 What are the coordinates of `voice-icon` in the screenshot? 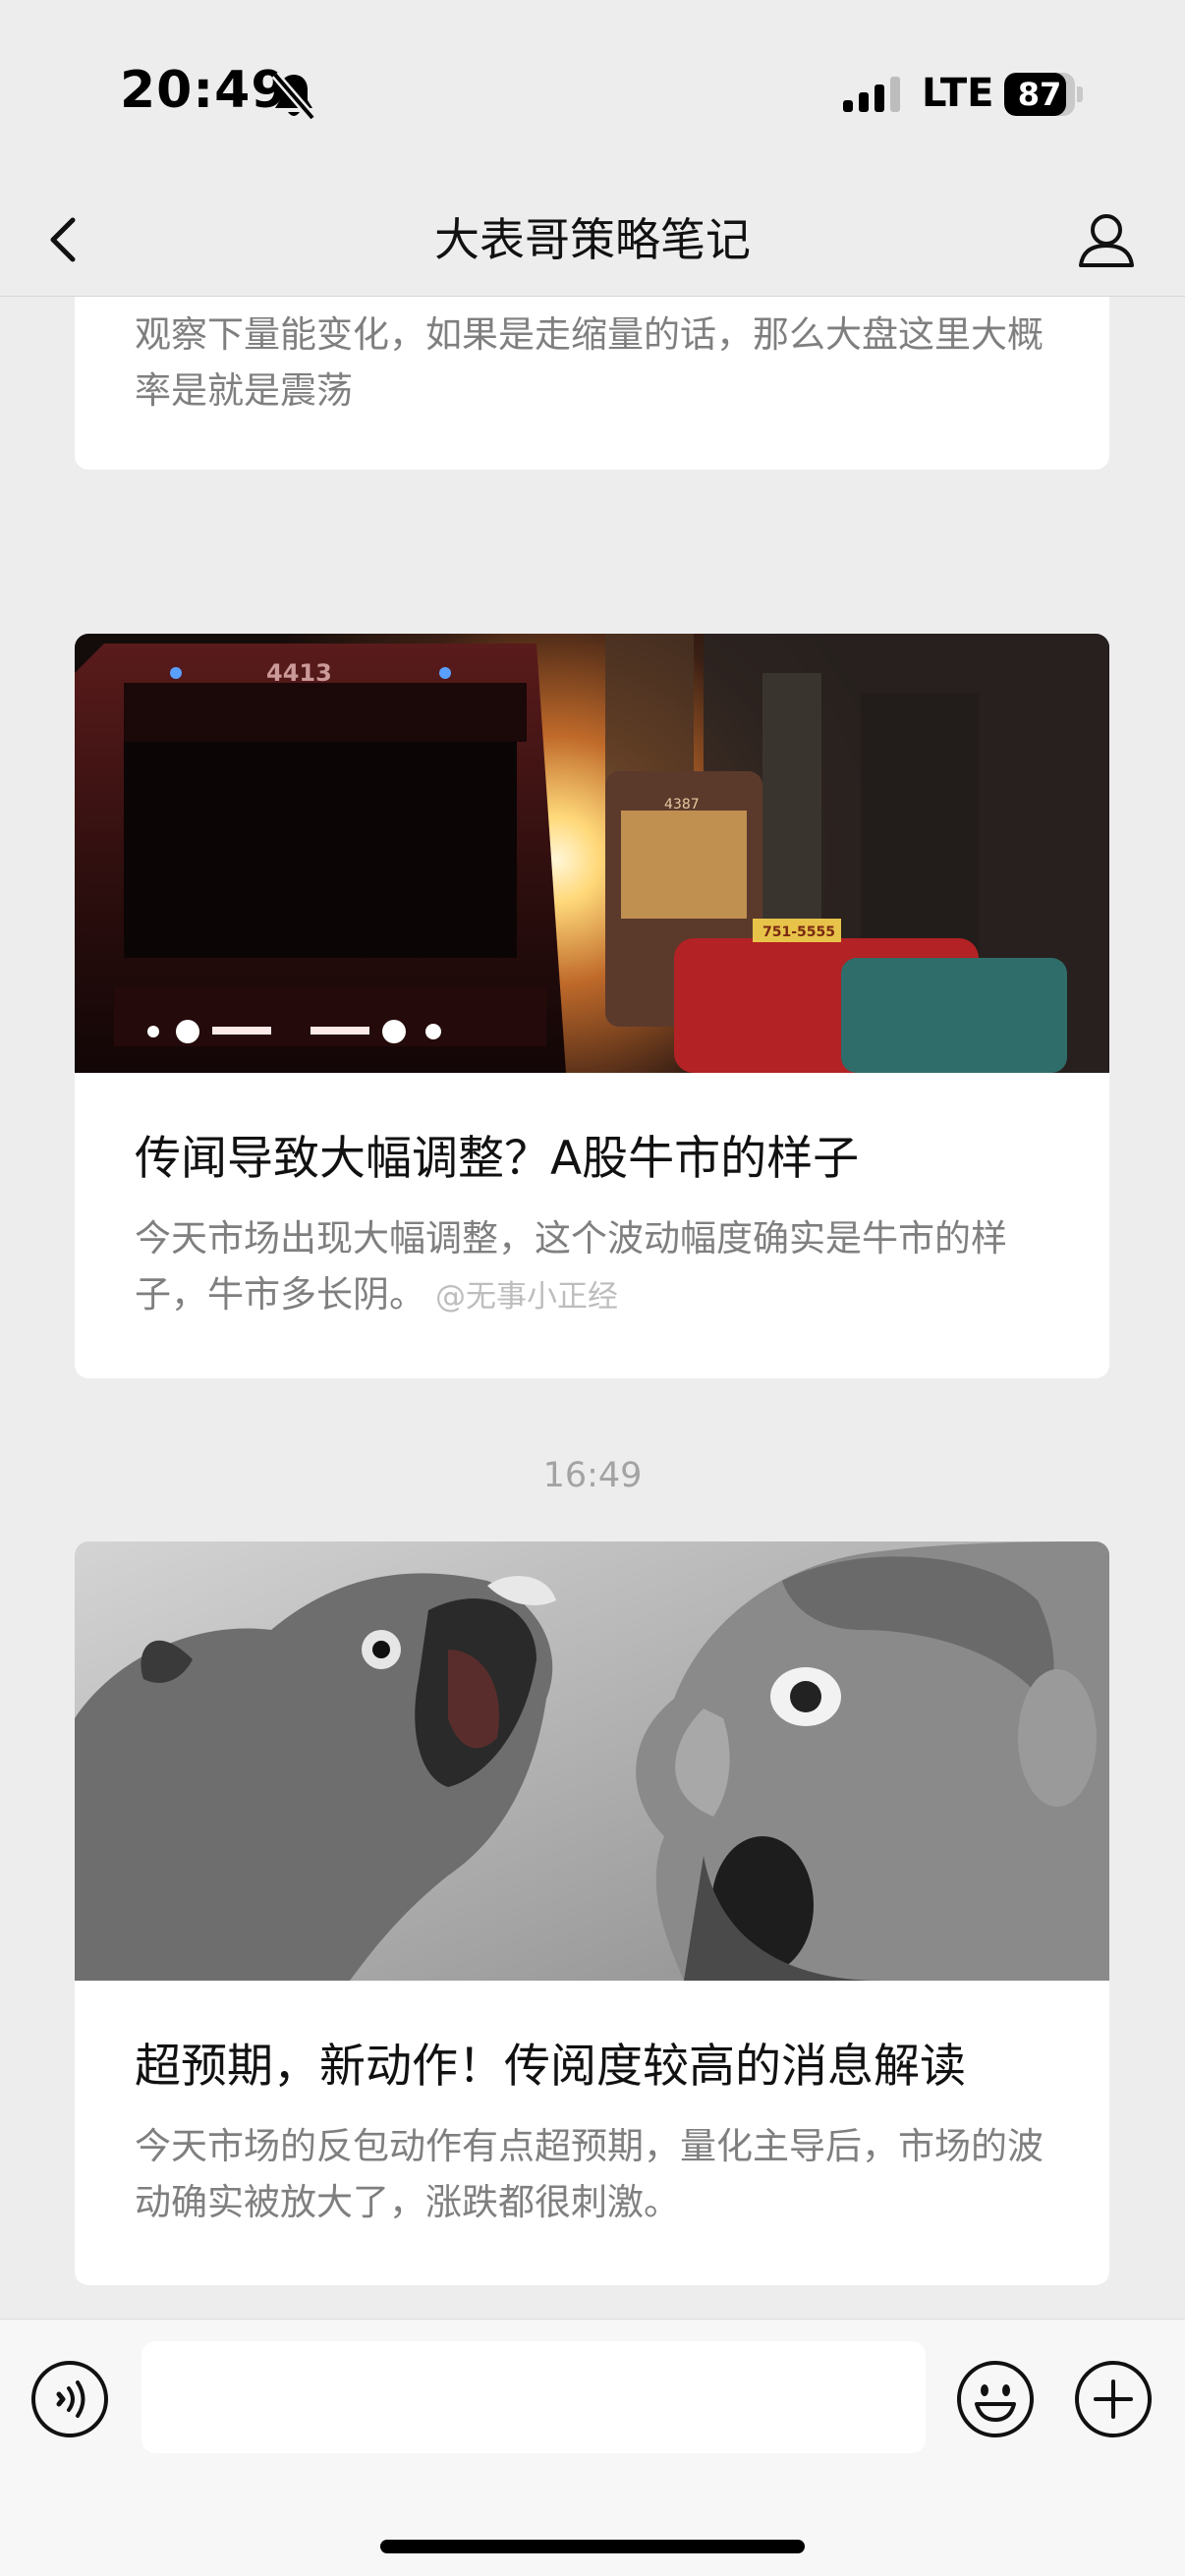 It's located at (69, 2399).